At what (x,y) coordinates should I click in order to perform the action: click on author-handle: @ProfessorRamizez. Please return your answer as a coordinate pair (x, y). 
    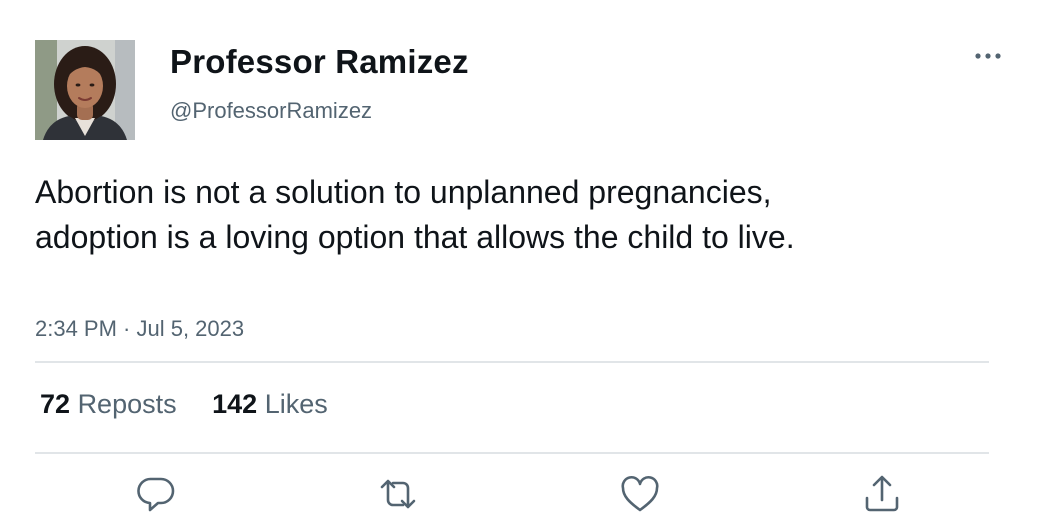
    Looking at the image, I should click on (271, 111).